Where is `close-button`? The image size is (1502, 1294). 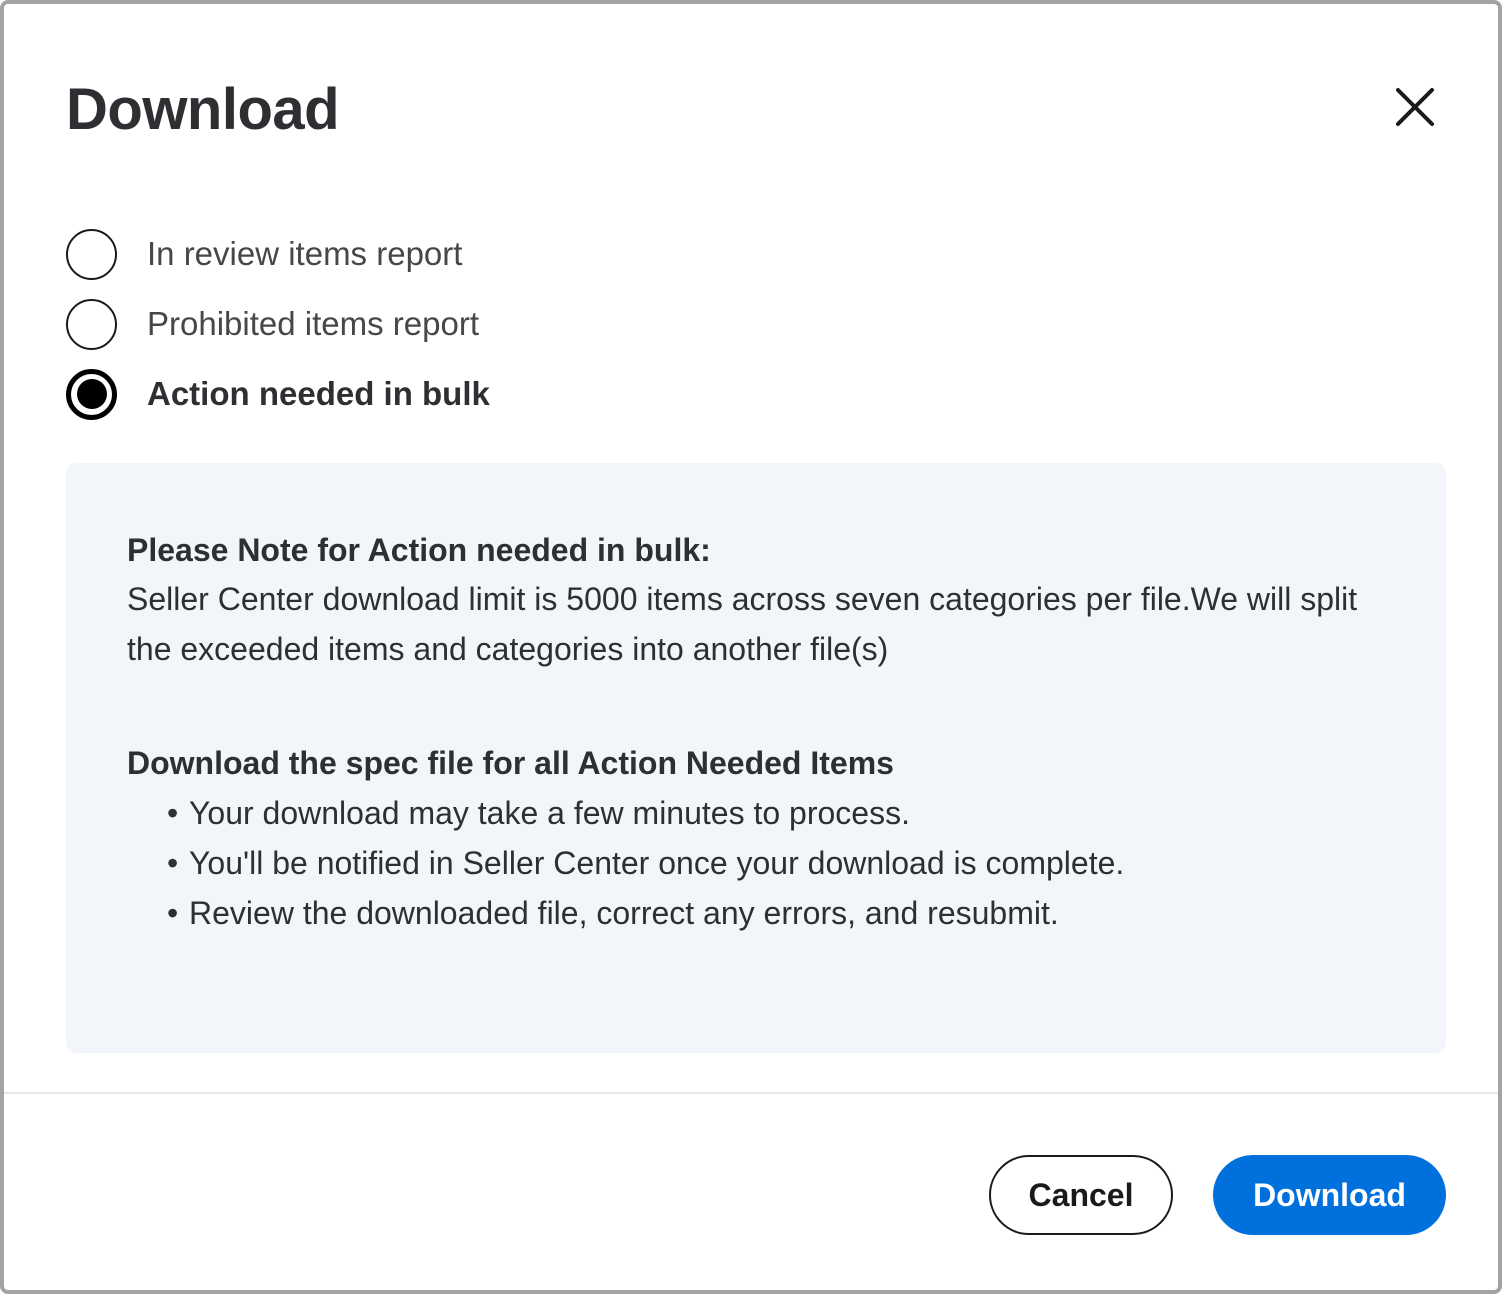
close-button is located at coordinates (1415, 107).